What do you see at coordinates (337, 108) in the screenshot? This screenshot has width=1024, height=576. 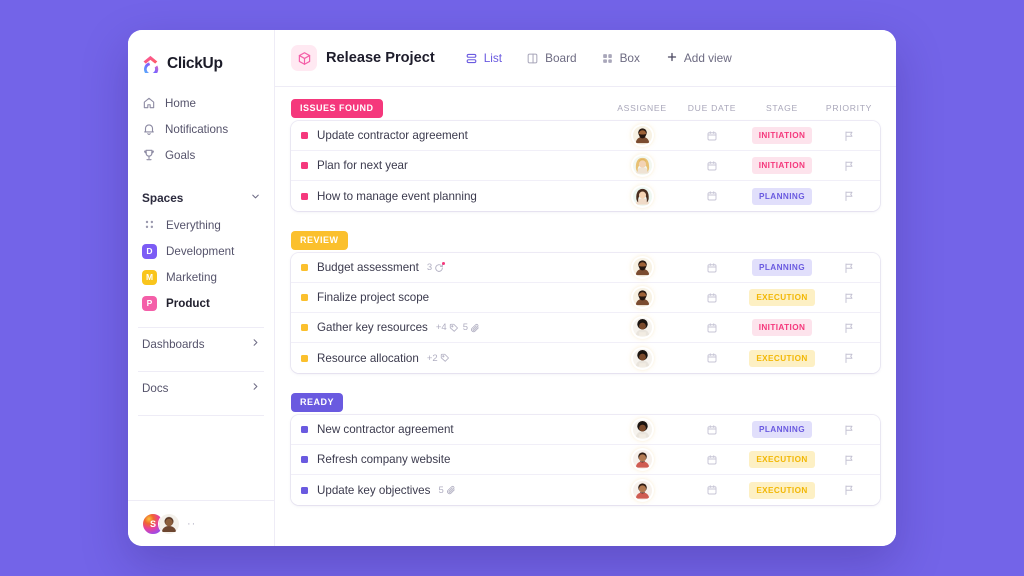 I see `group-badge: ISSUES FOUND` at bounding box center [337, 108].